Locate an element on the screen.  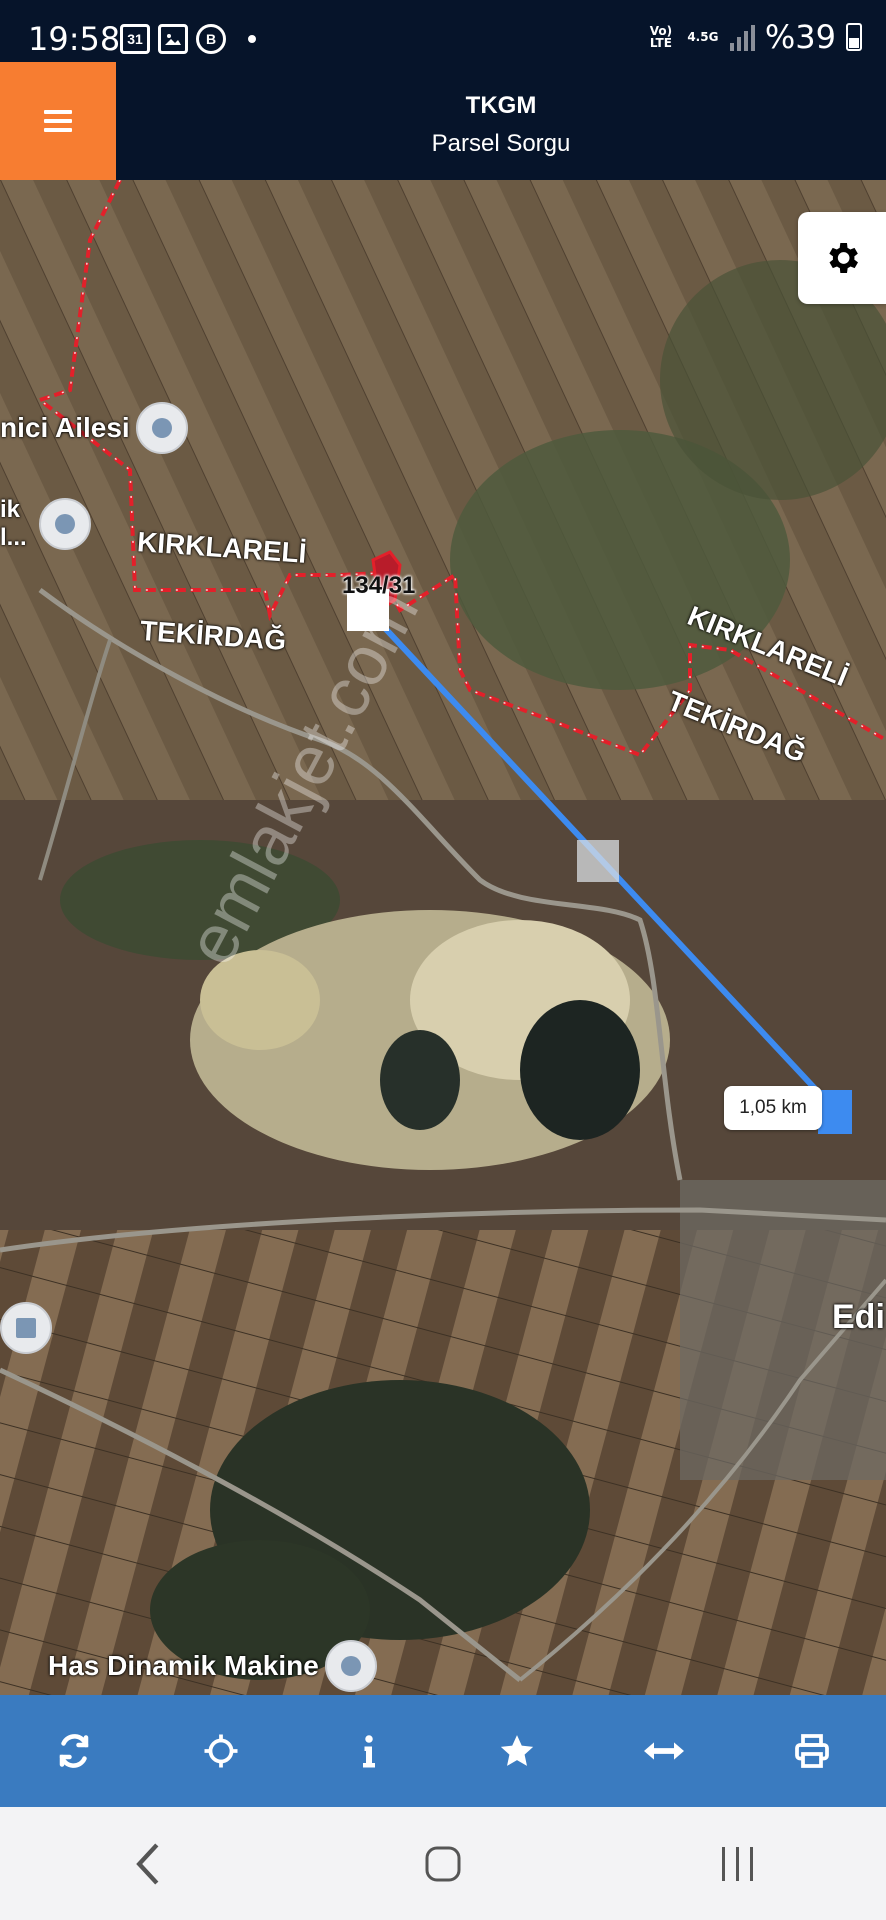
info-icon is located at coordinates (369, 1751).